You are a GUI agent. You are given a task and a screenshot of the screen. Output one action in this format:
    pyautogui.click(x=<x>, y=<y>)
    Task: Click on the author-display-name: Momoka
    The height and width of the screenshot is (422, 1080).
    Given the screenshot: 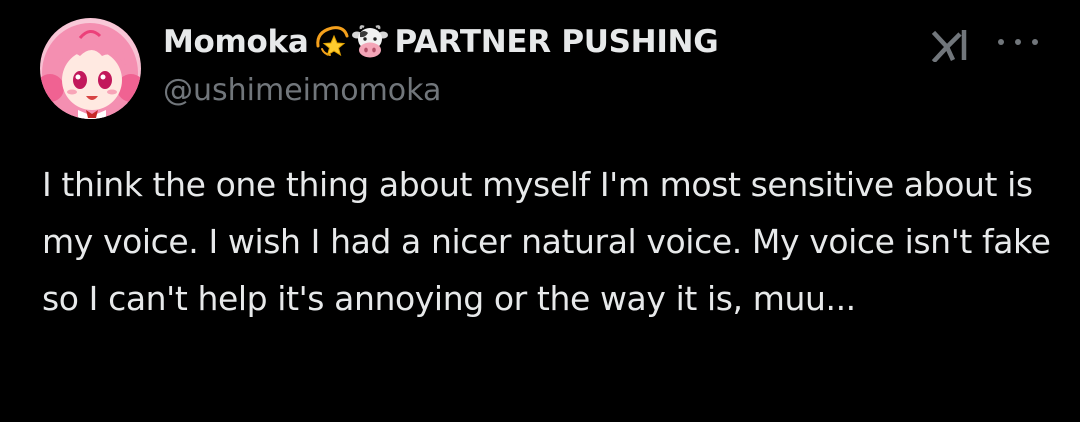 What is the action you would take?
    pyautogui.click(x=236, y=42)
    